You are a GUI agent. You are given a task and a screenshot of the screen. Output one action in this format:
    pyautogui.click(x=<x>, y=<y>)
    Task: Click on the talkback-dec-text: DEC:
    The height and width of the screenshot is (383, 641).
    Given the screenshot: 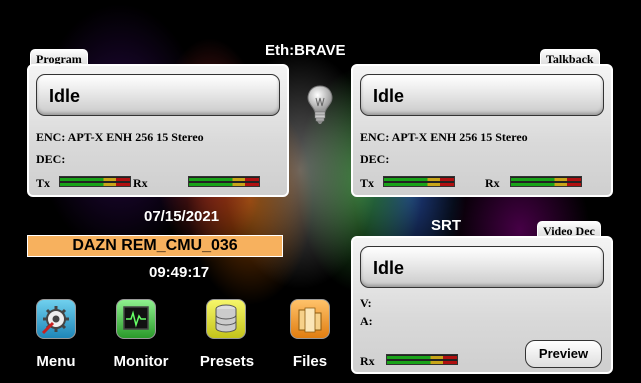 What is the action you would take?
    pyautogui.click(x=375, y=159)
    